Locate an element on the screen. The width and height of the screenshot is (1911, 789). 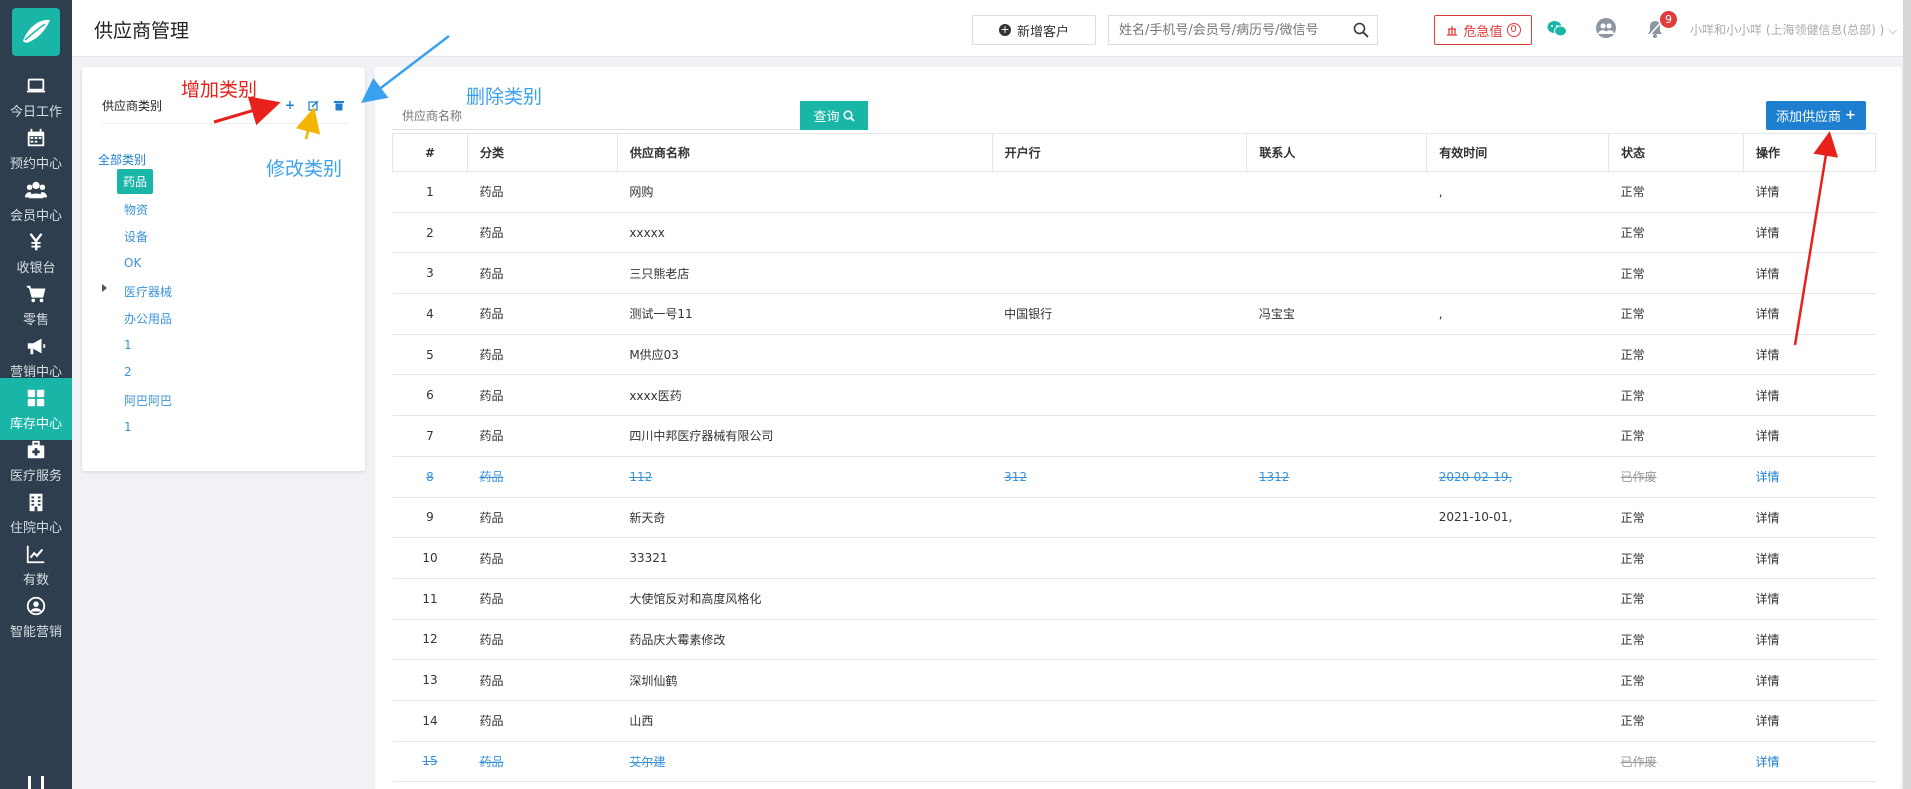
row-category: 药品 is located at coordinates (542, 476).